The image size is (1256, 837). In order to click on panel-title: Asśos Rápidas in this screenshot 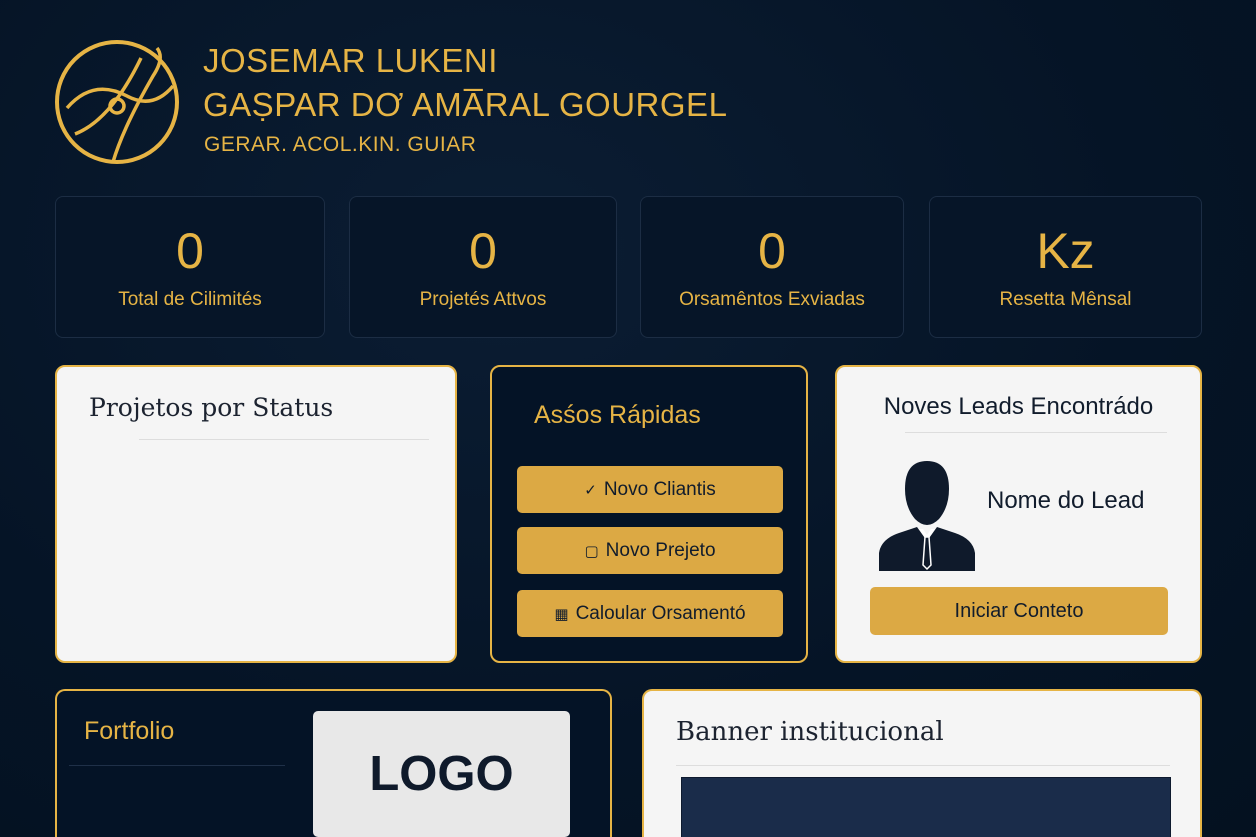, I will do `click(617, 415)`.